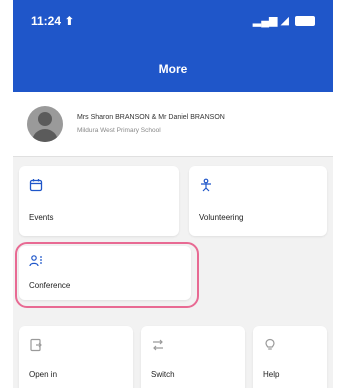 The width and height of the screenshot is (350, 388). Describe the element at coordinates (270, 21) in the screenshot. I see `signal-icon: ▂▄▆ ◢` at that location.